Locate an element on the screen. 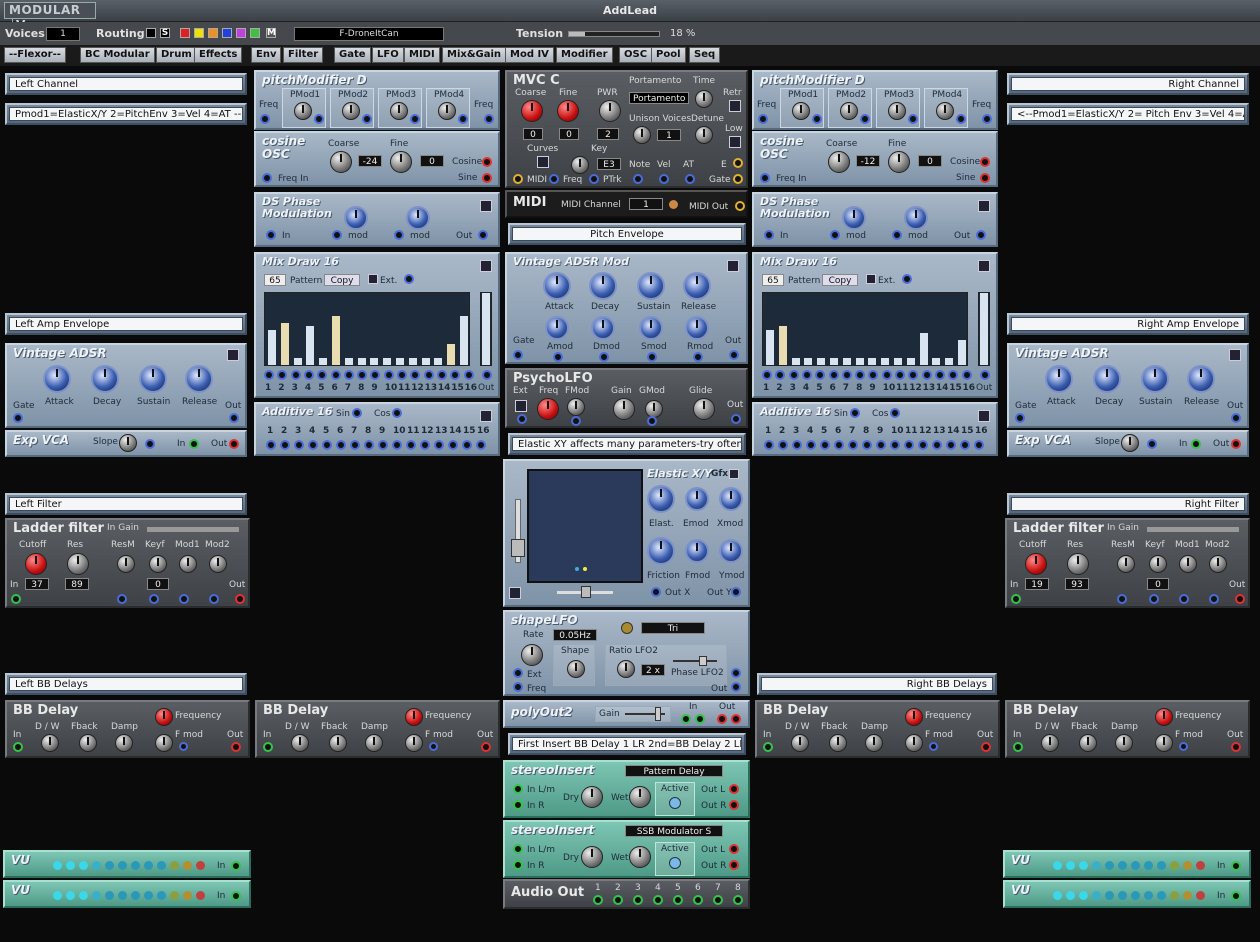 The image size is (1260, 942). ext-jack is located at coordinates (409, 279).